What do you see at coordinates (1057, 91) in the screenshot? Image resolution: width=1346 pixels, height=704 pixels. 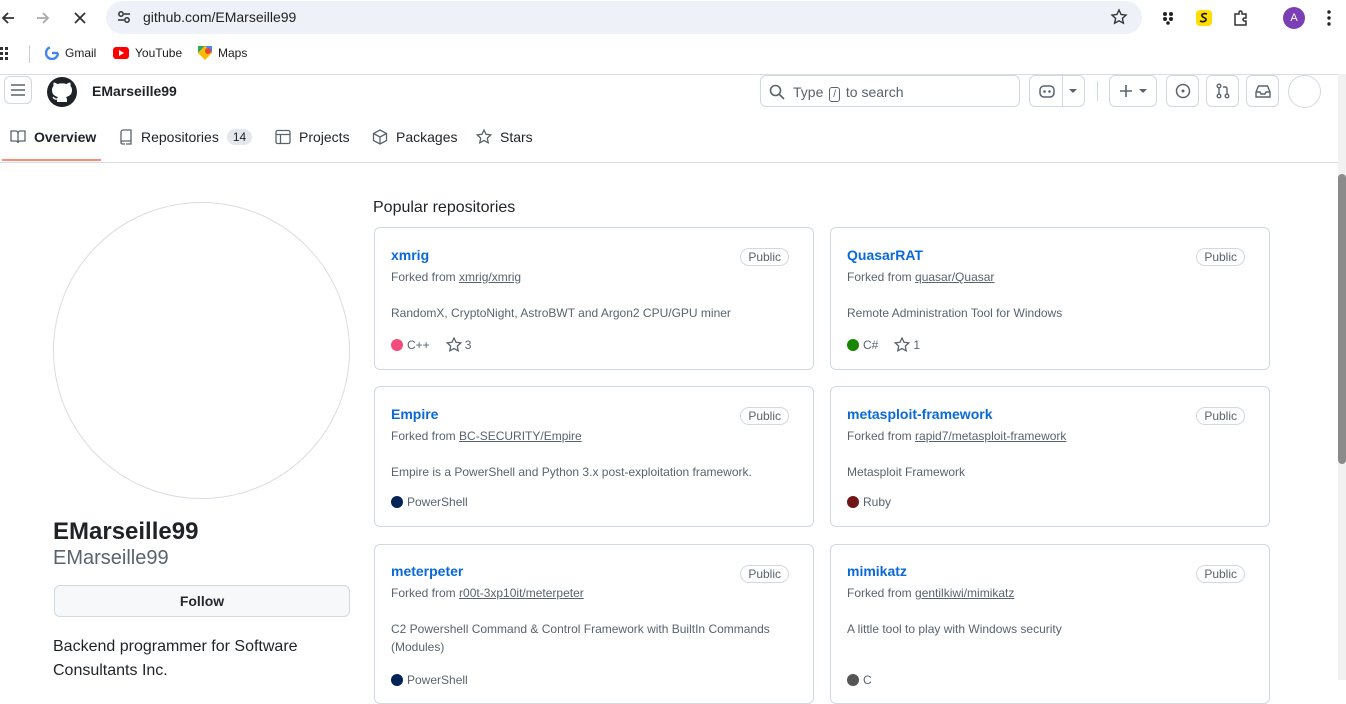 I see `copilot-button` at bounding box center [1057, 91].